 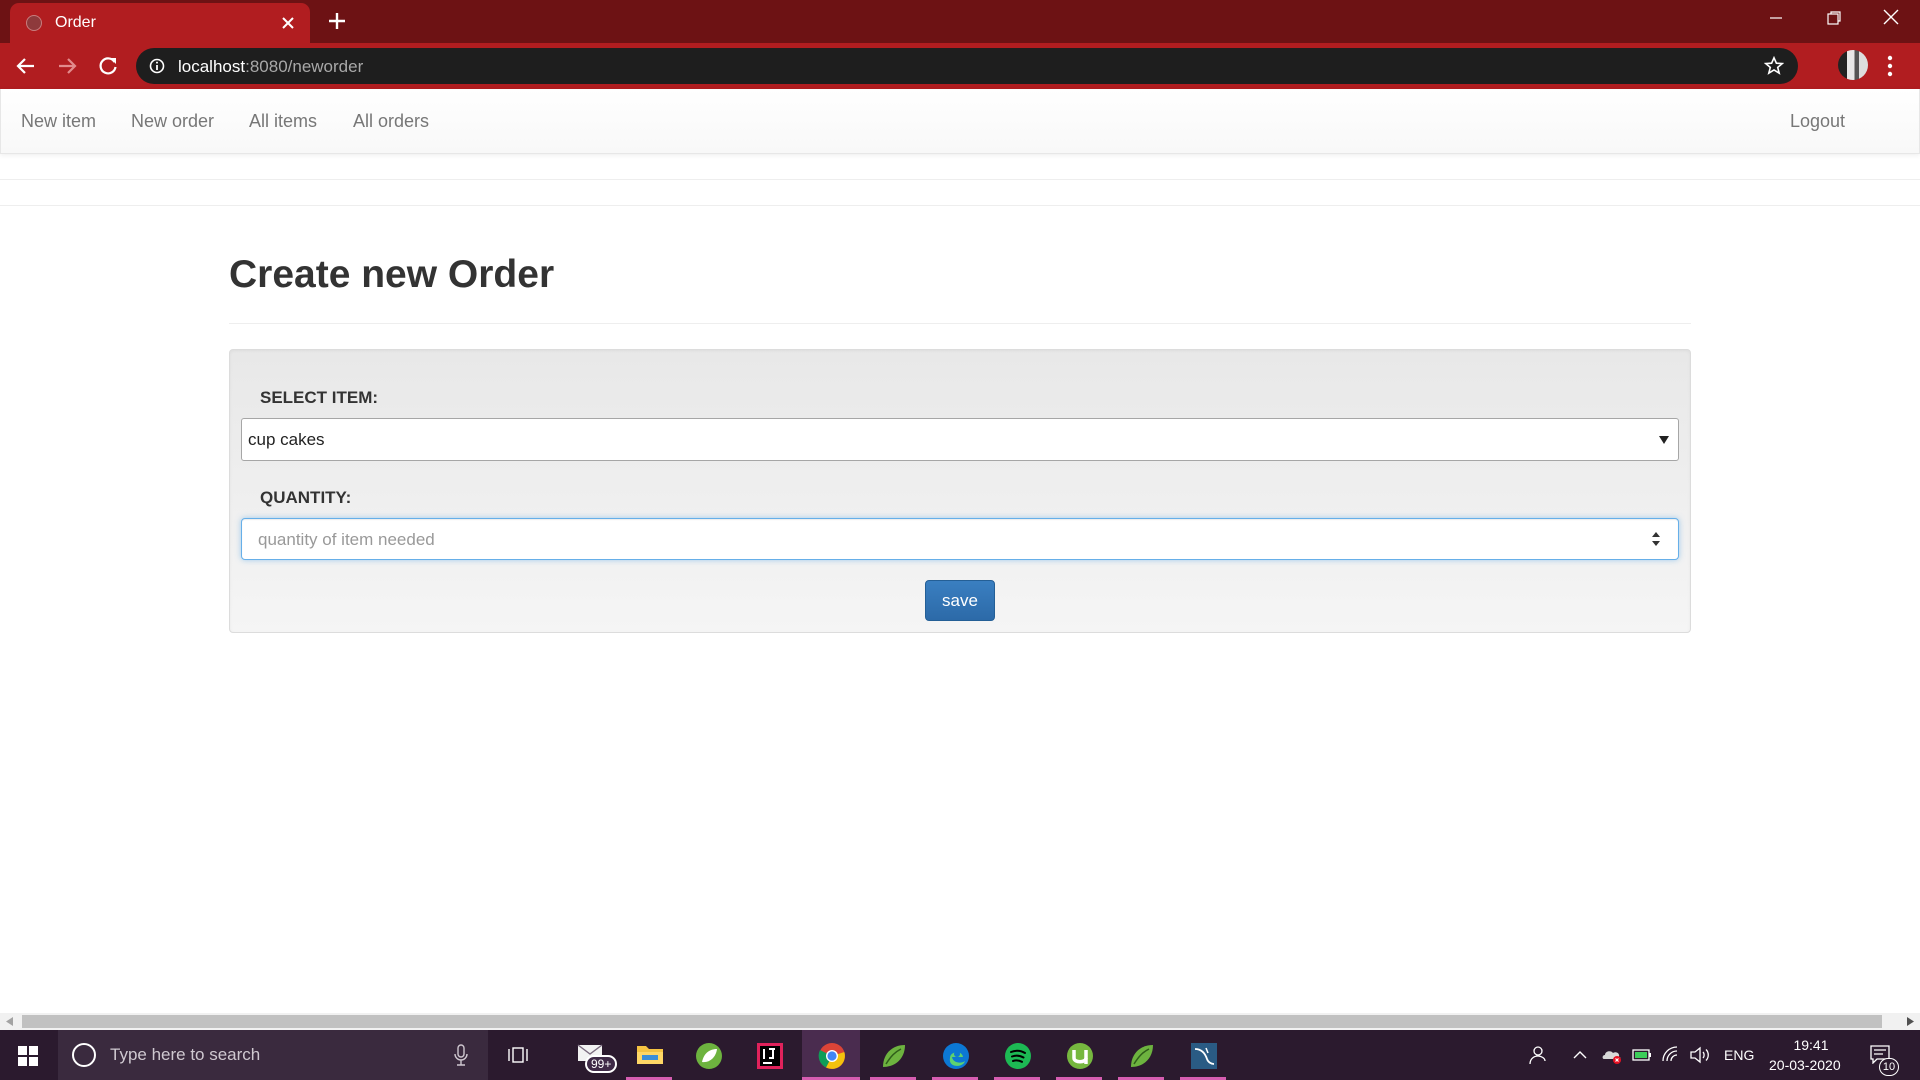 What do you see at coordinates (1805, 1065) in the screenshot?
I see `clock-date: 20-03-2020` at bounding box center [1805, 1065].